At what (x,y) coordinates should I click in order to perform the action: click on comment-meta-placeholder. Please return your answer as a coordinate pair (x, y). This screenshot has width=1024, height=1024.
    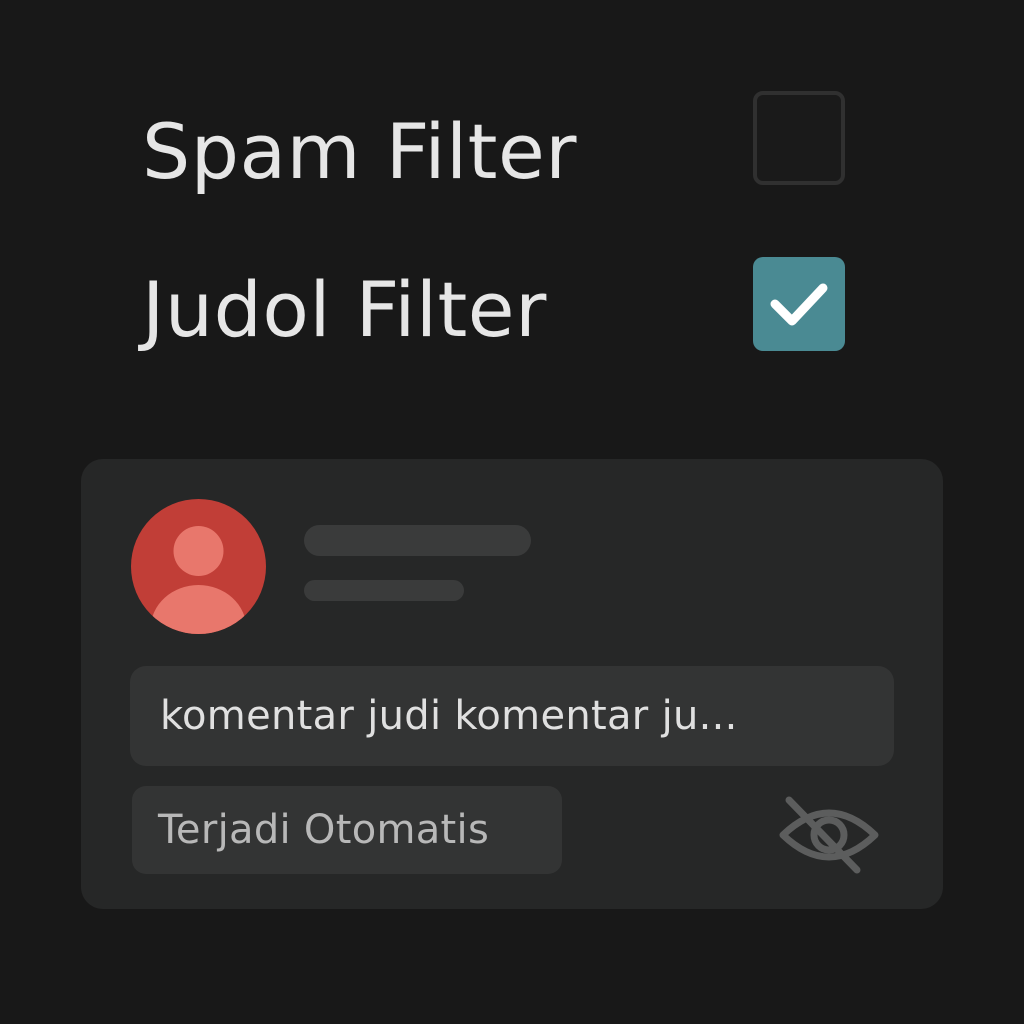
    Looking at the image, I should click on (384, 590).